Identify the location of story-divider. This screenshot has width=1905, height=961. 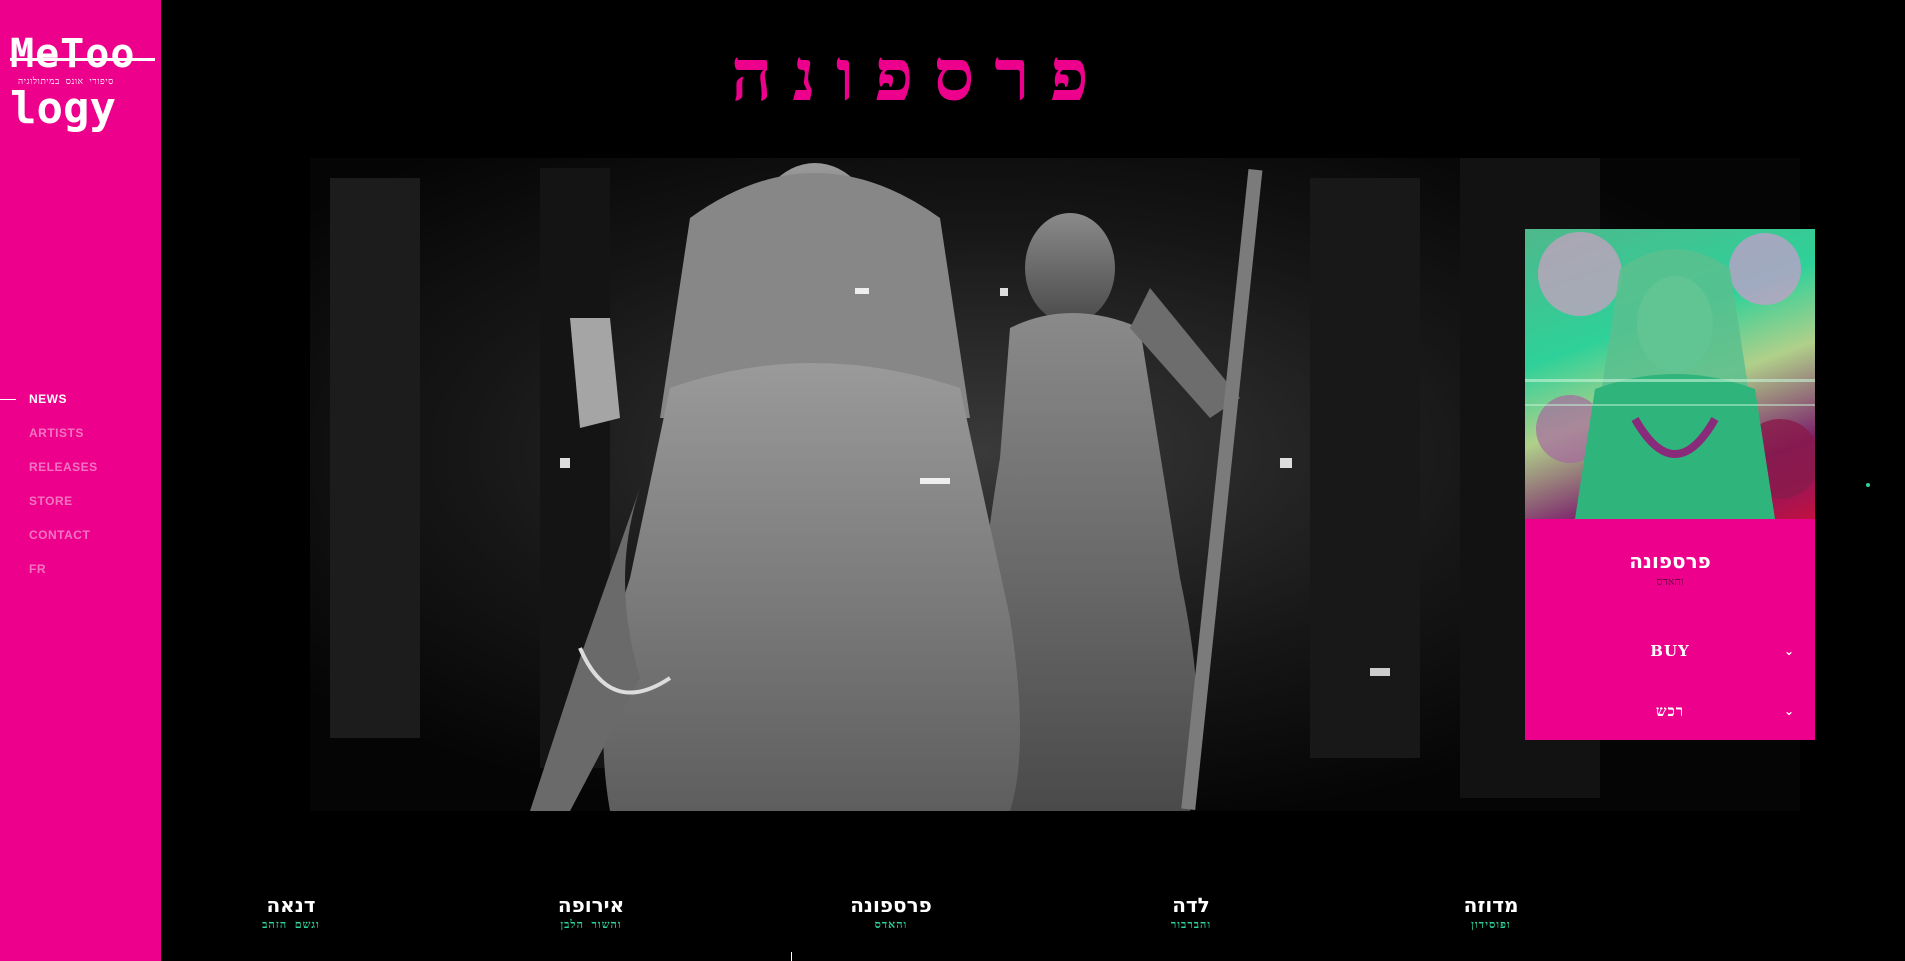
(791, 956).